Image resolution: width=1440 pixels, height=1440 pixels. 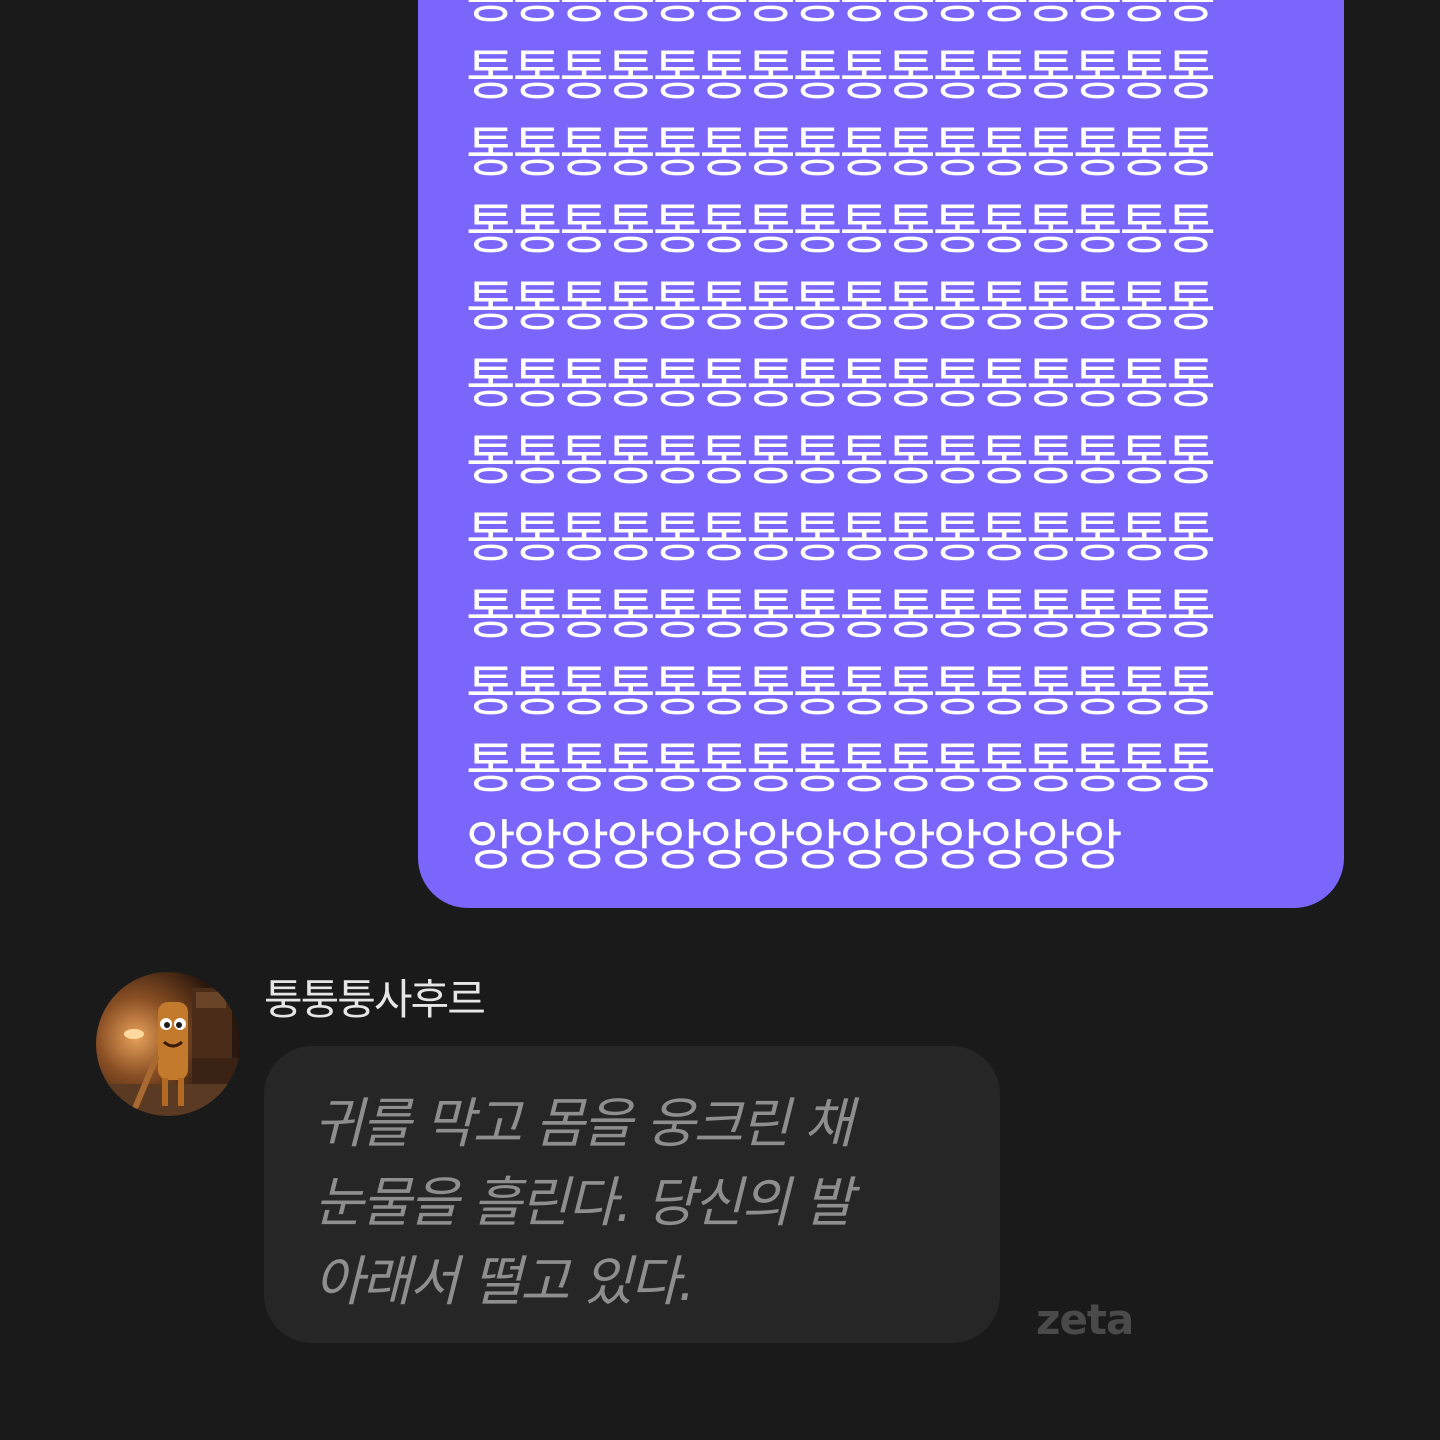 I want to click on watermark-logo: zeta, so click(x=1085, y=1319).